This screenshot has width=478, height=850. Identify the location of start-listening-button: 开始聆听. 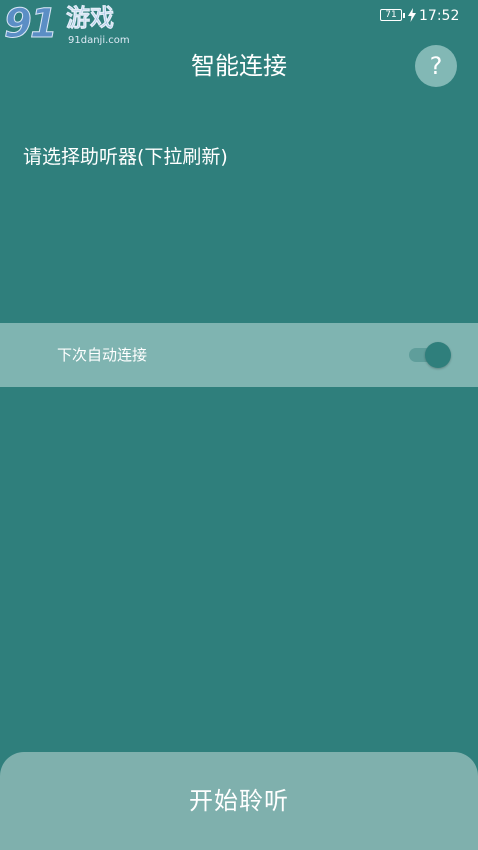
(239, 801).